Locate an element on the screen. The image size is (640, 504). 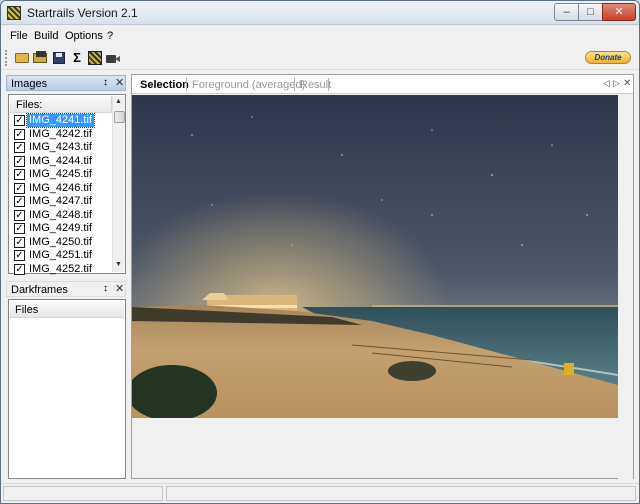
save-icon is located at coordinates (59, 58).